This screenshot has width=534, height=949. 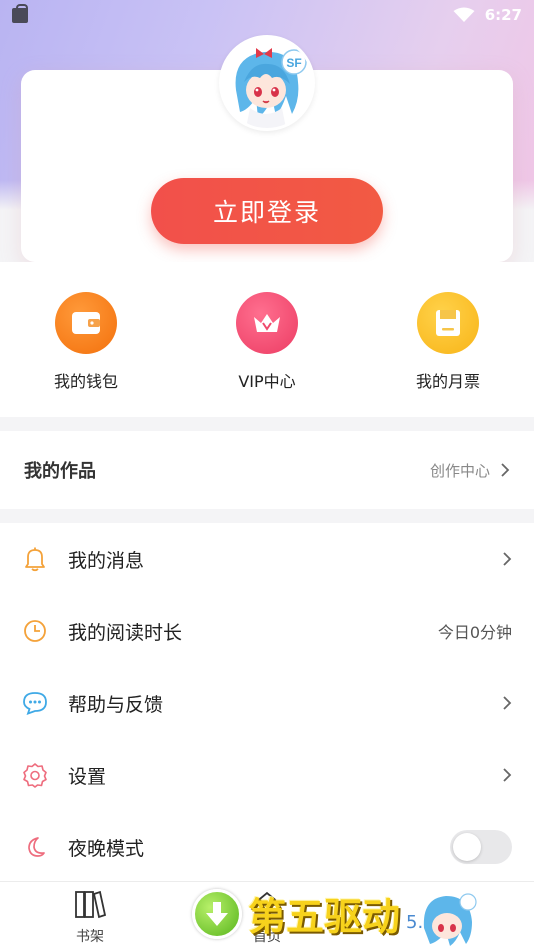 I want to click on creation-center-label: 创作中心, so click(x=459, y=470).